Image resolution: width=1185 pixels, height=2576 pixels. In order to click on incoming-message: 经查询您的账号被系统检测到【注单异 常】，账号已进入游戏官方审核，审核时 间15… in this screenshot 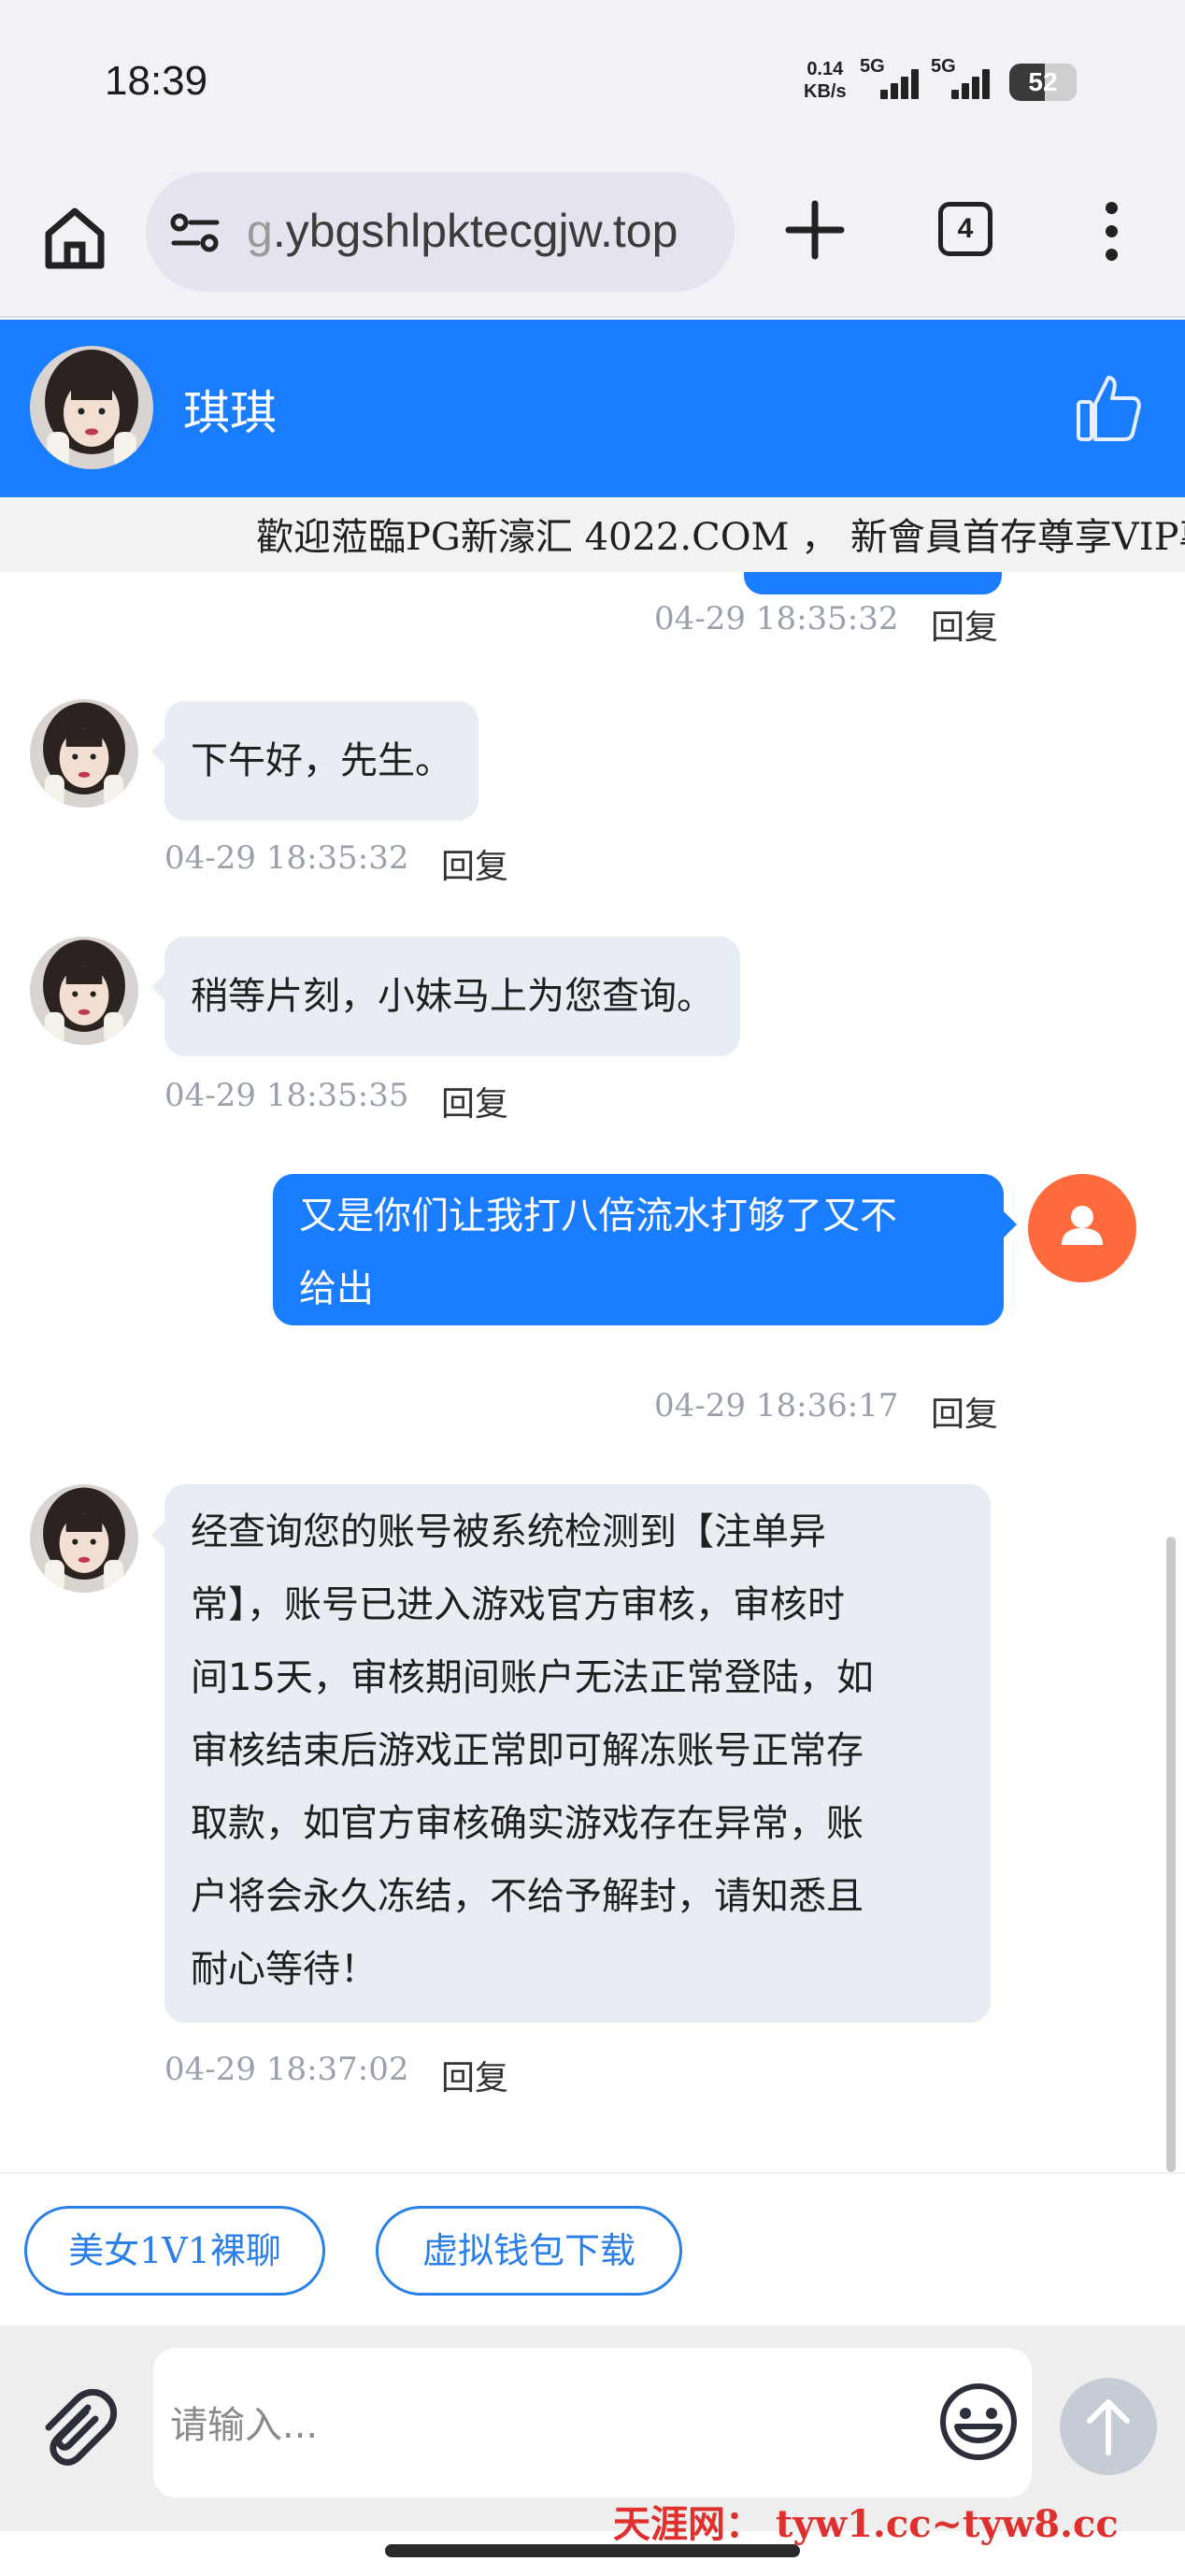, I will do `click(571, 1753)`.